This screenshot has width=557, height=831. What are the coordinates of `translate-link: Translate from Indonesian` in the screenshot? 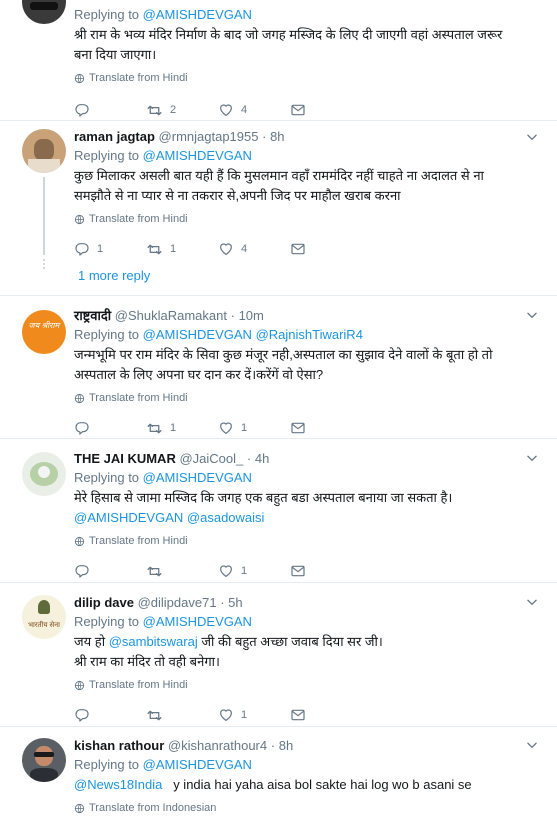 It's located at (304, 808).